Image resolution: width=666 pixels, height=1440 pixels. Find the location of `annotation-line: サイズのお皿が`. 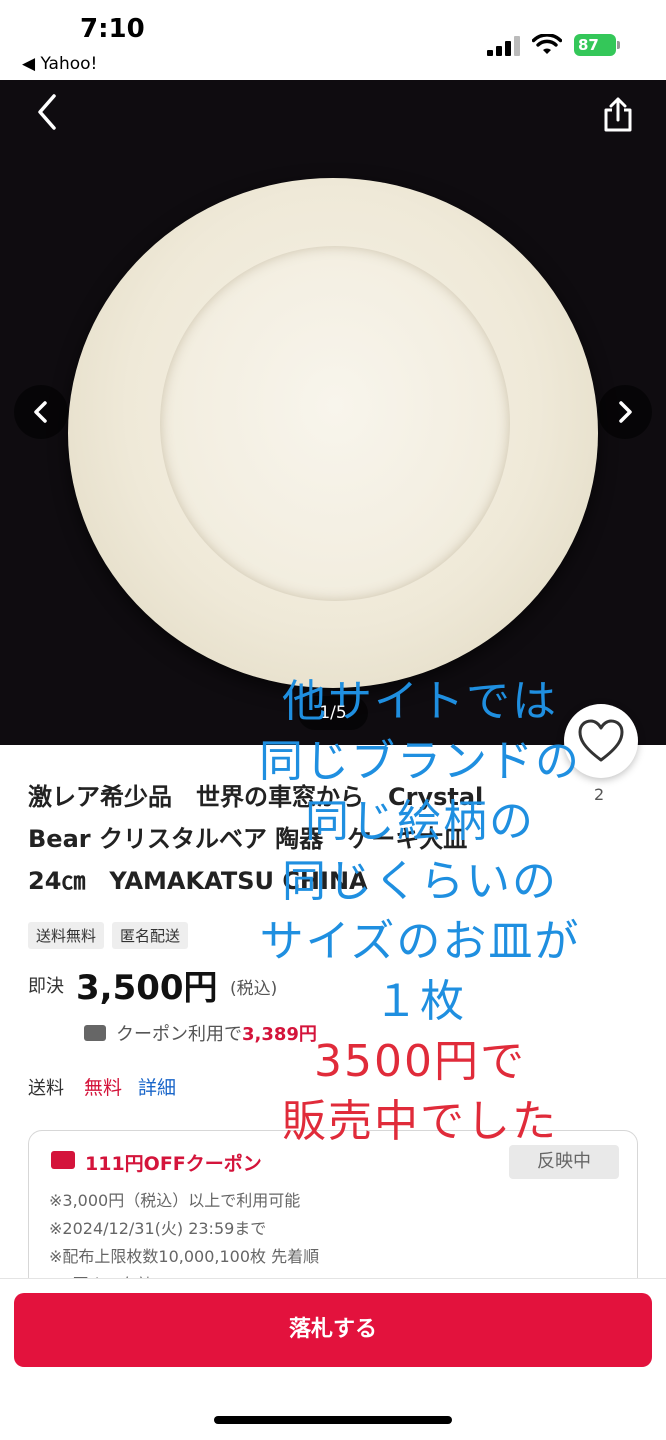

annotation-line: サイズのお皿が is located at coordinates (420, 941).